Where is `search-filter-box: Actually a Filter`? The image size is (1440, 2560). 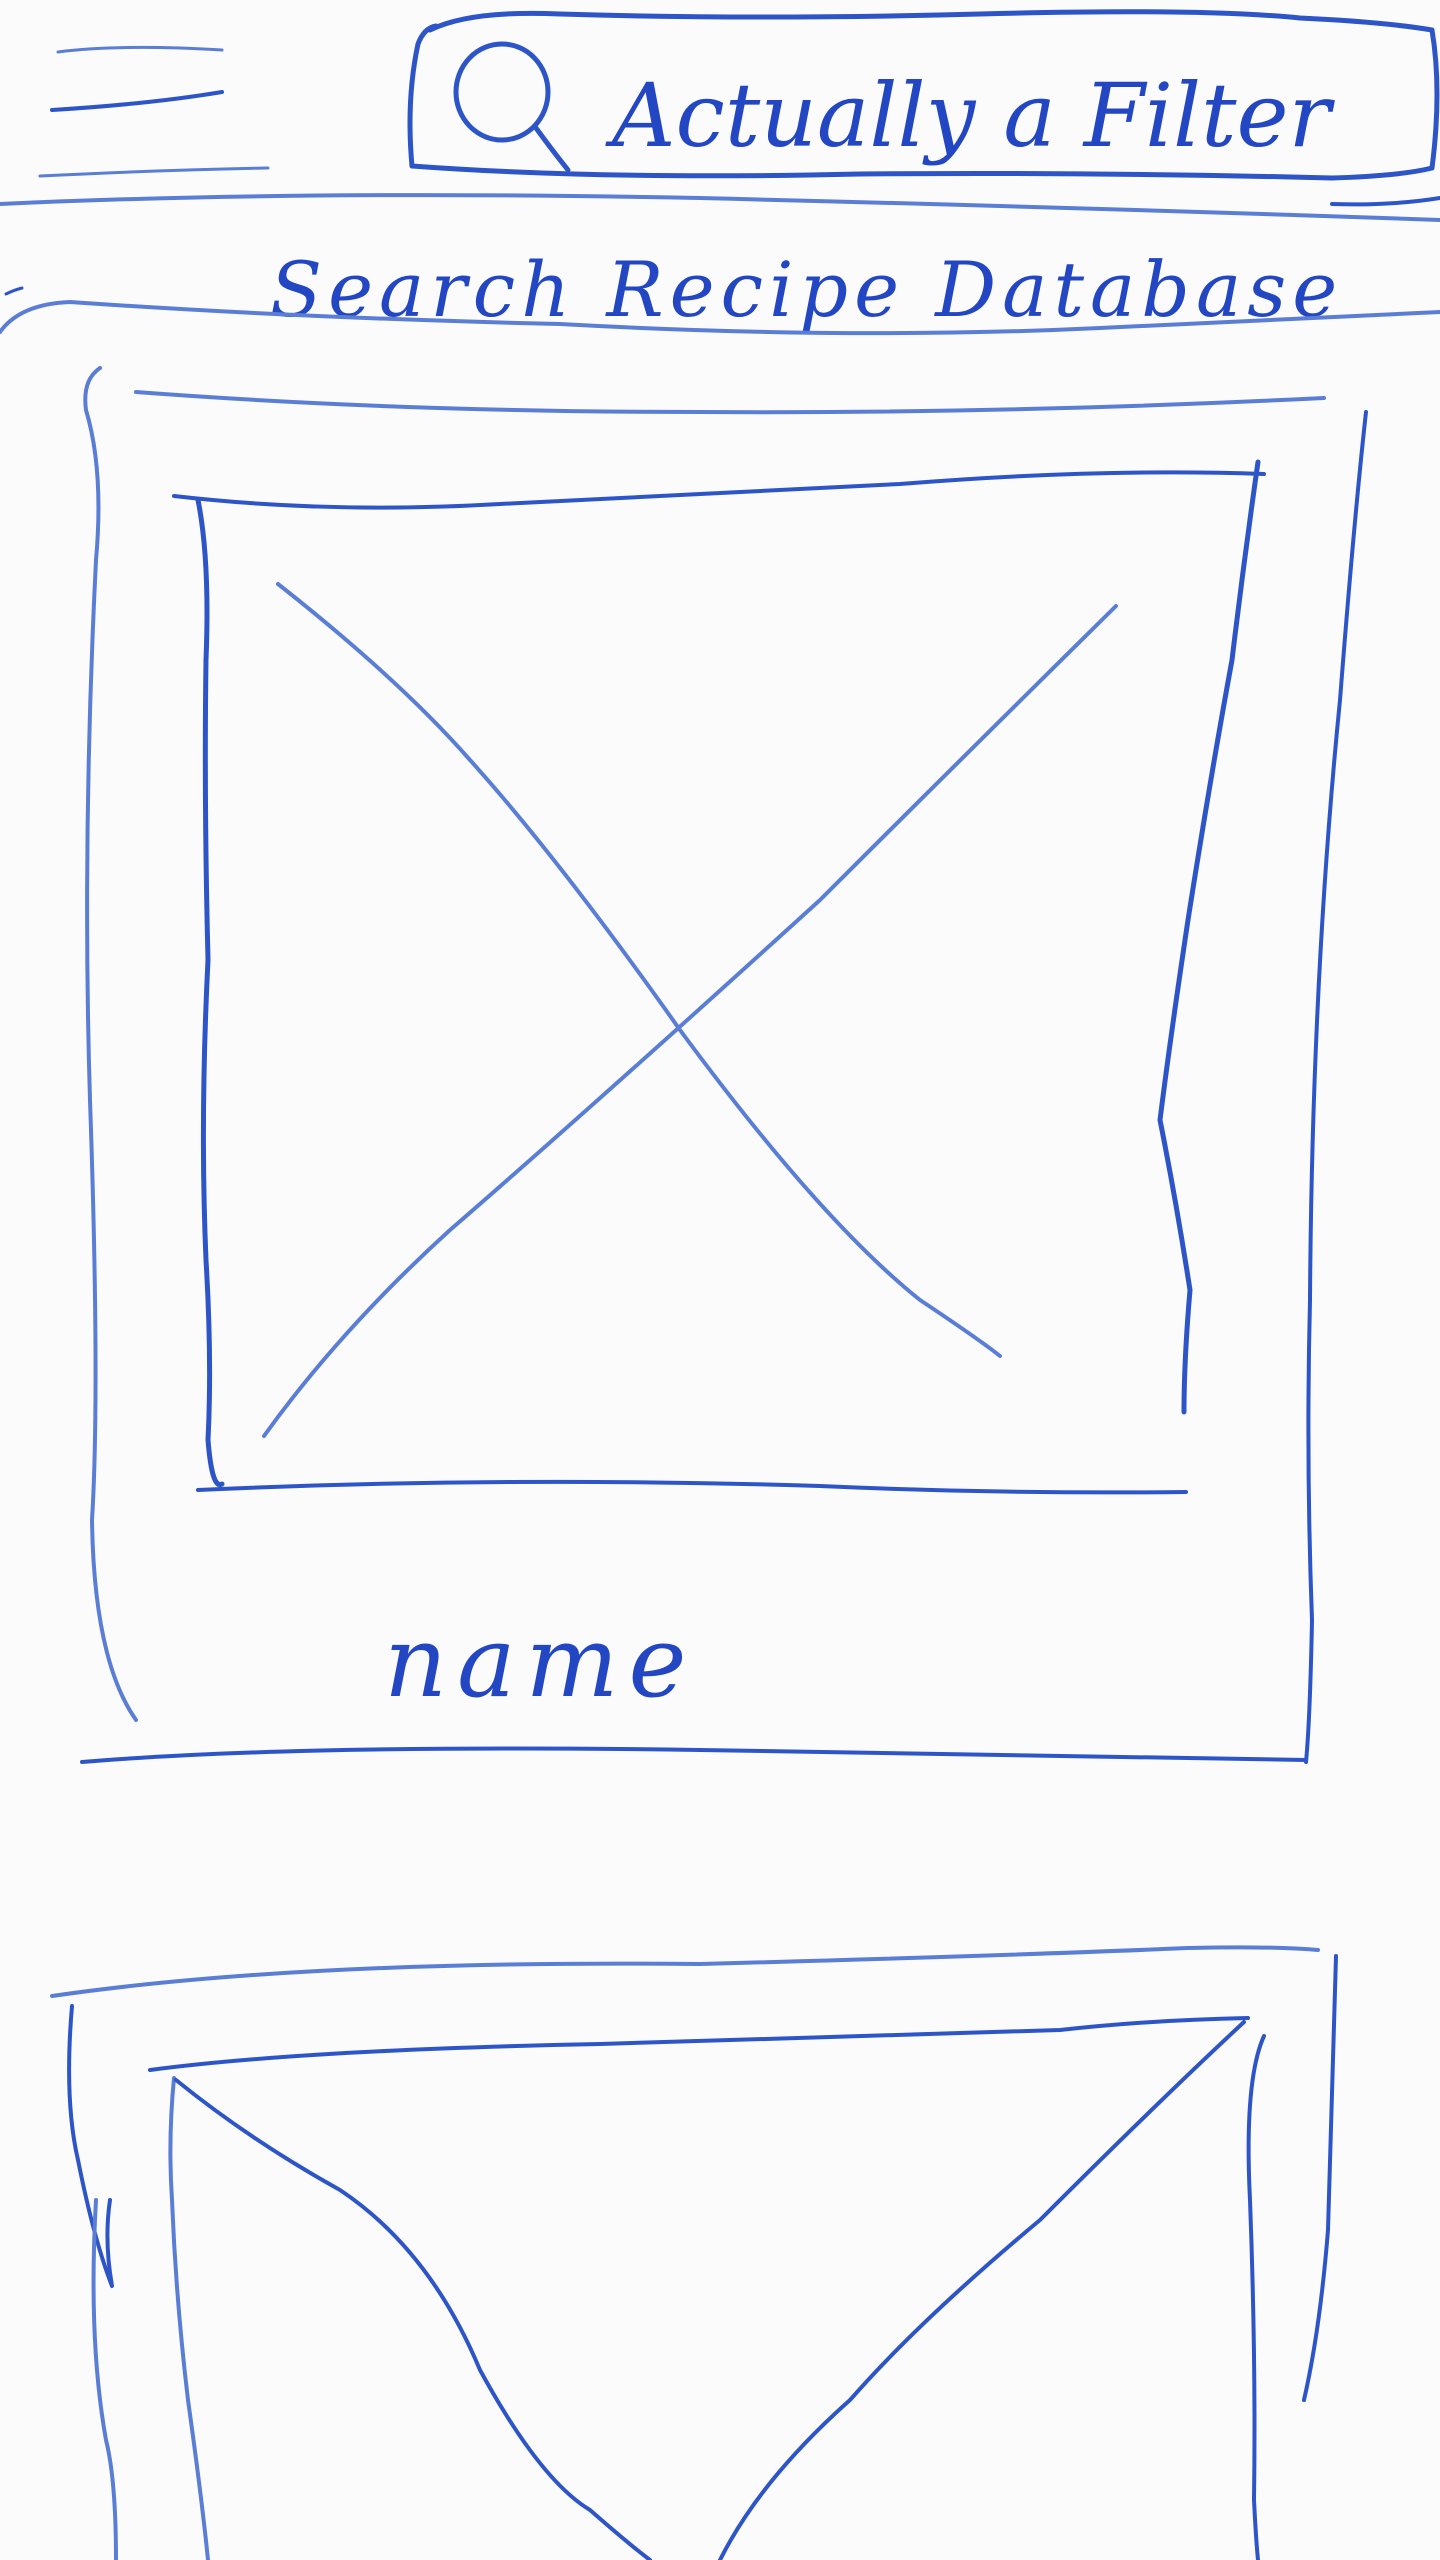 search-filter-box: Actually a Filter is located at coordinates (923, 108).